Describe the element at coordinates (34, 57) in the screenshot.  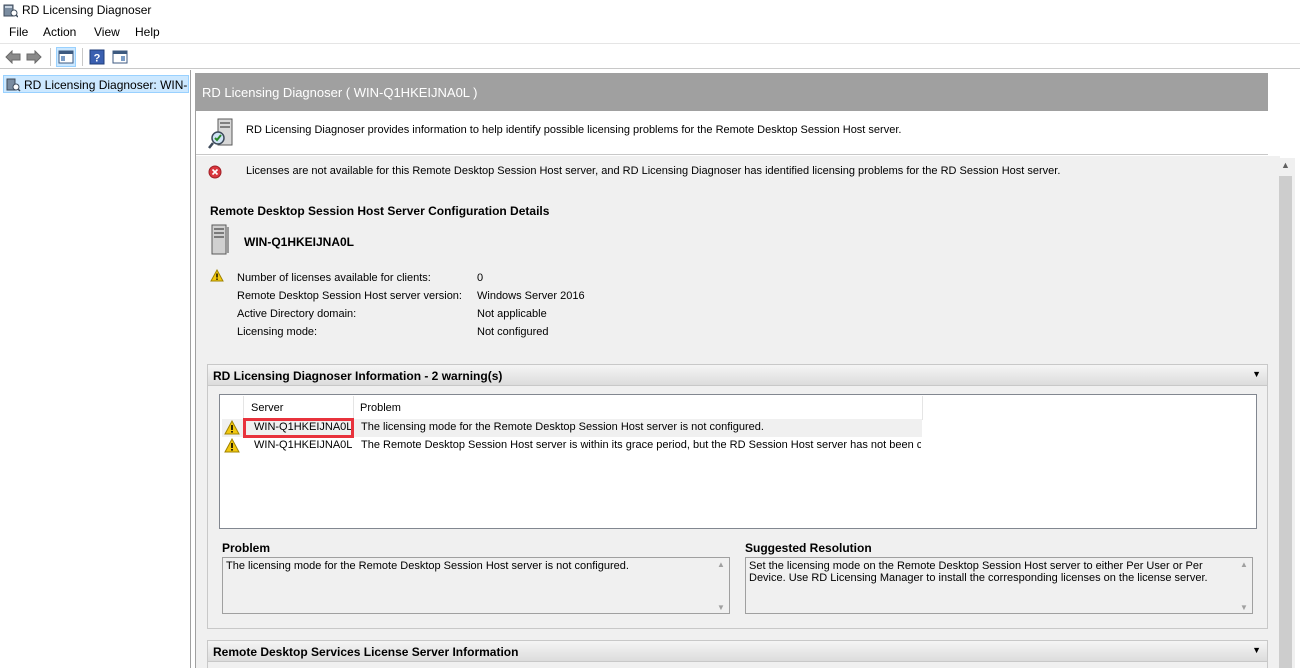
I see `forward-icon` at that location.